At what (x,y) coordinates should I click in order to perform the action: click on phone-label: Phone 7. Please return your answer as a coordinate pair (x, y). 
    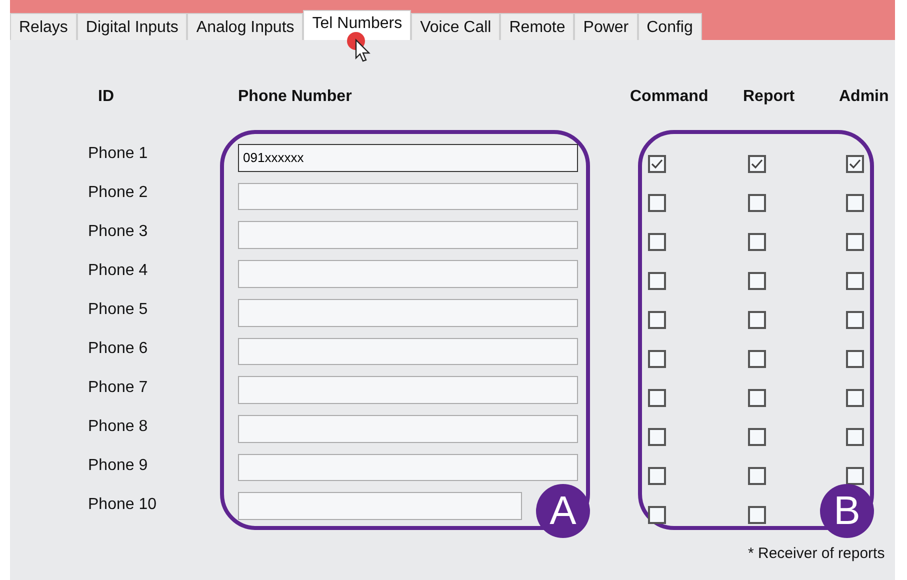
    Looking at the image, I should click on (118, 388).